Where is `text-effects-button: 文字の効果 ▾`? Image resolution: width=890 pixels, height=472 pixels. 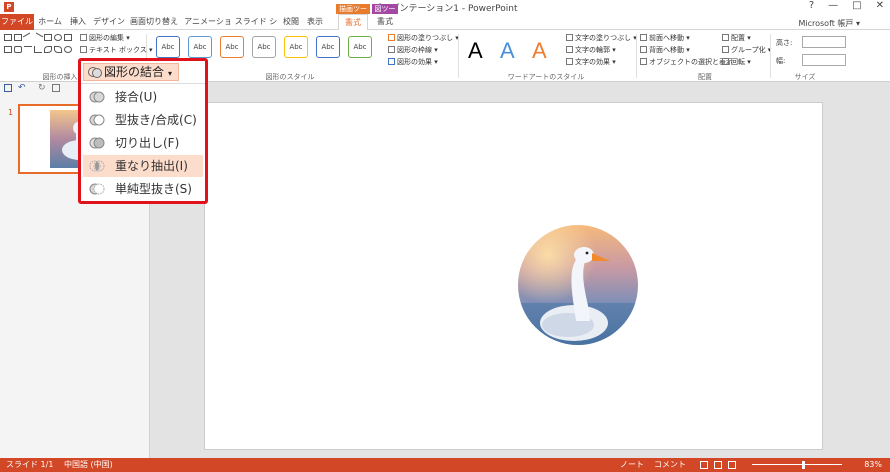
text-effects-button: 文字の効果 ▾ is located at coordinates (591, 62).